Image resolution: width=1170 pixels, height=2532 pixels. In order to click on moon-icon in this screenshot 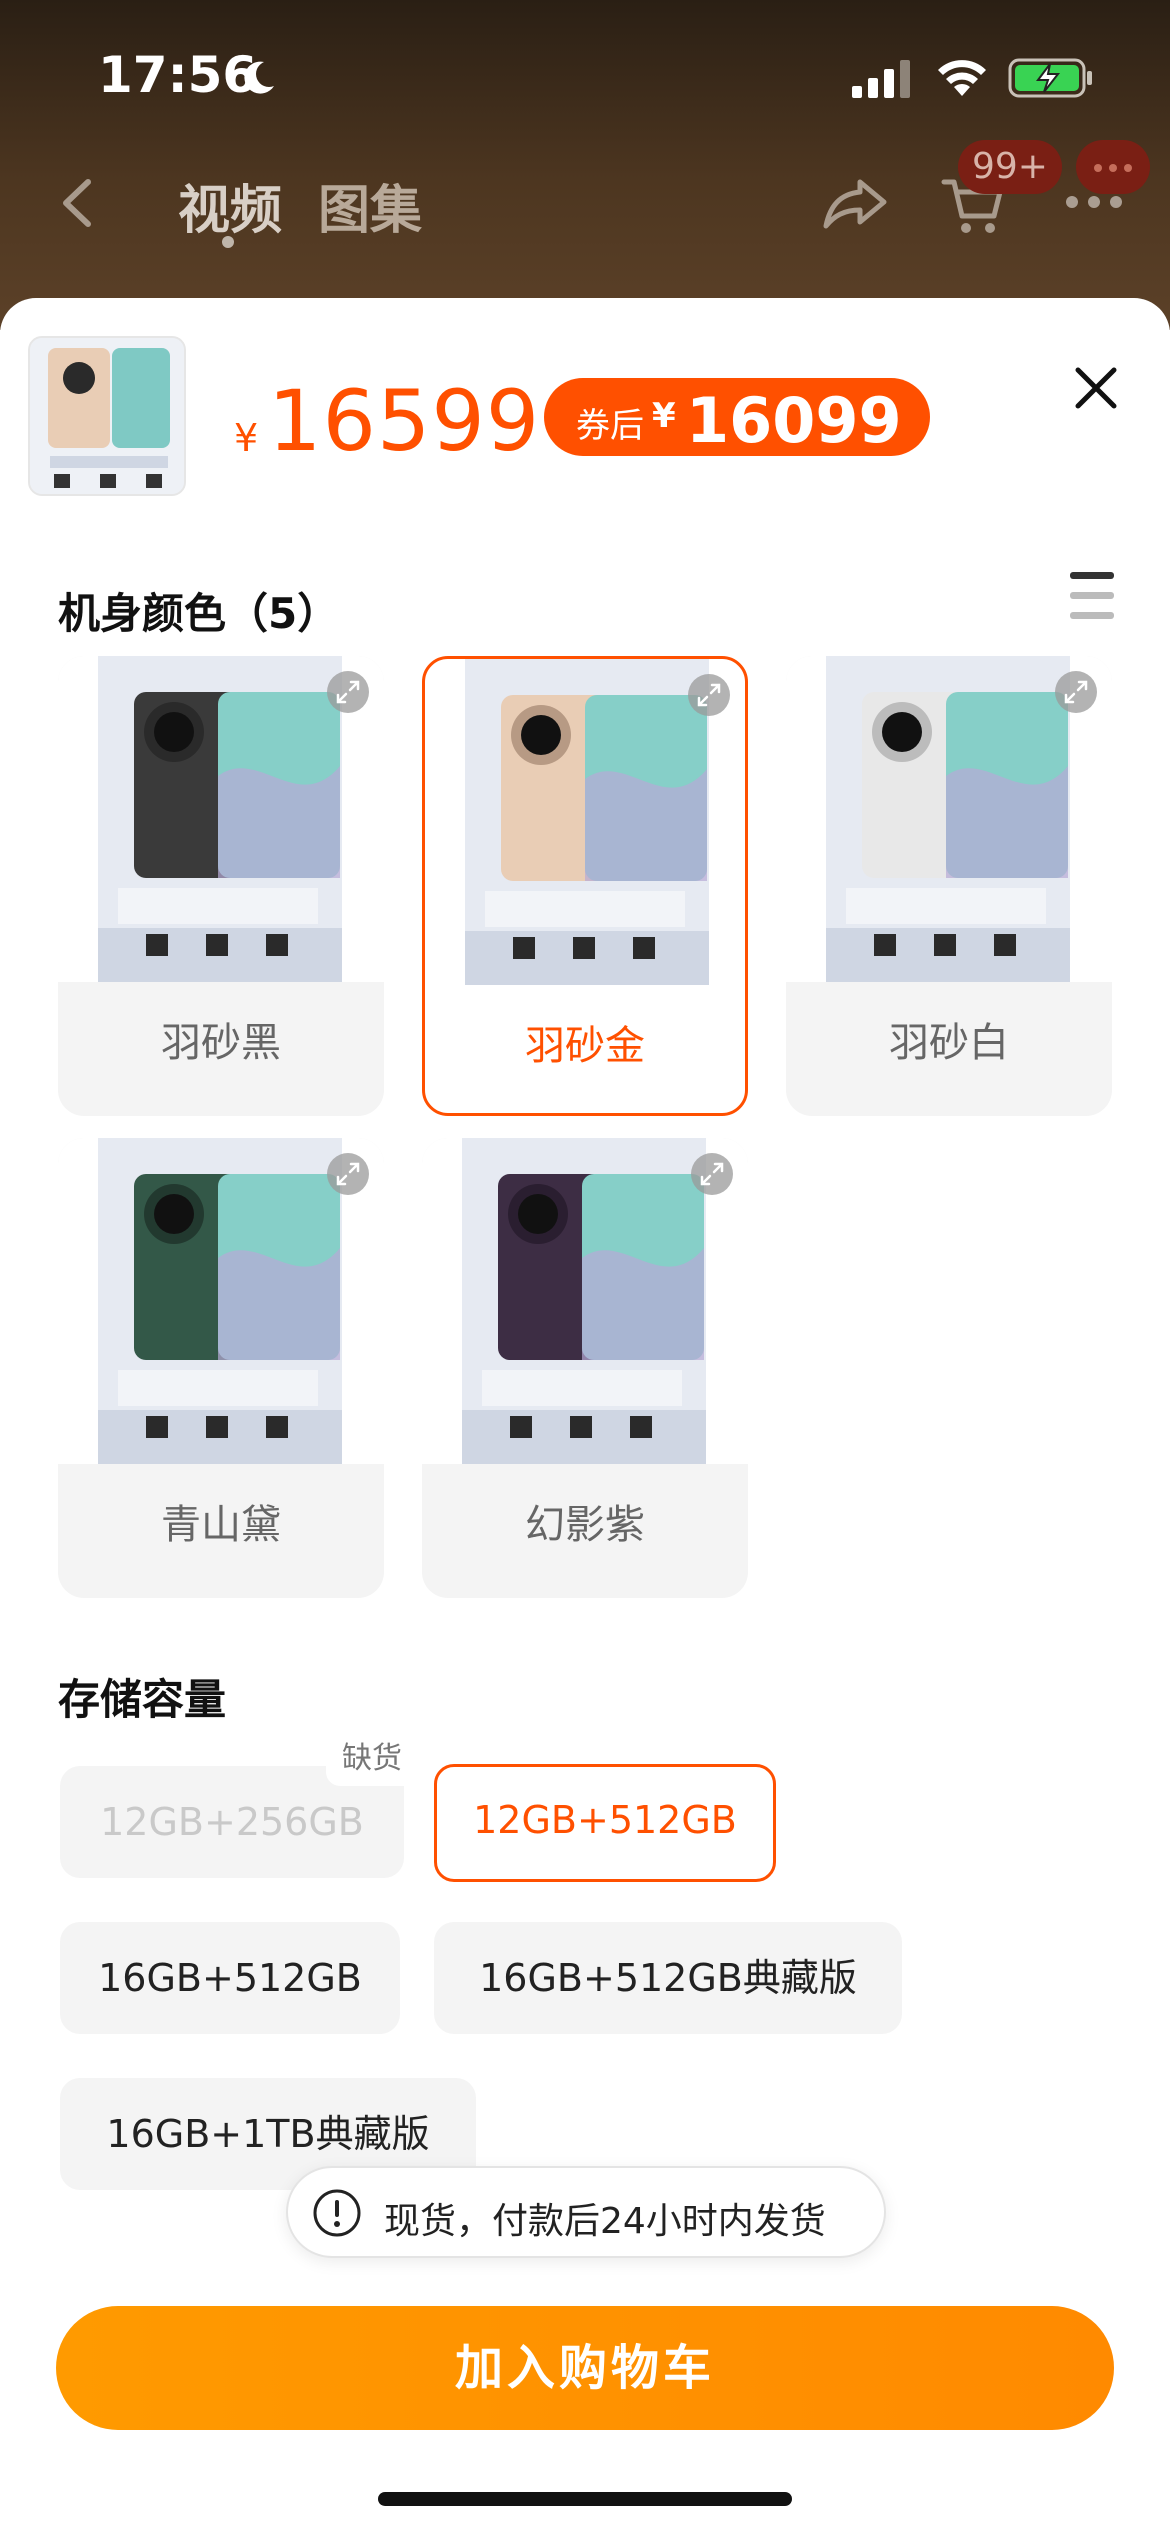, I will do `click(259, 77)`.